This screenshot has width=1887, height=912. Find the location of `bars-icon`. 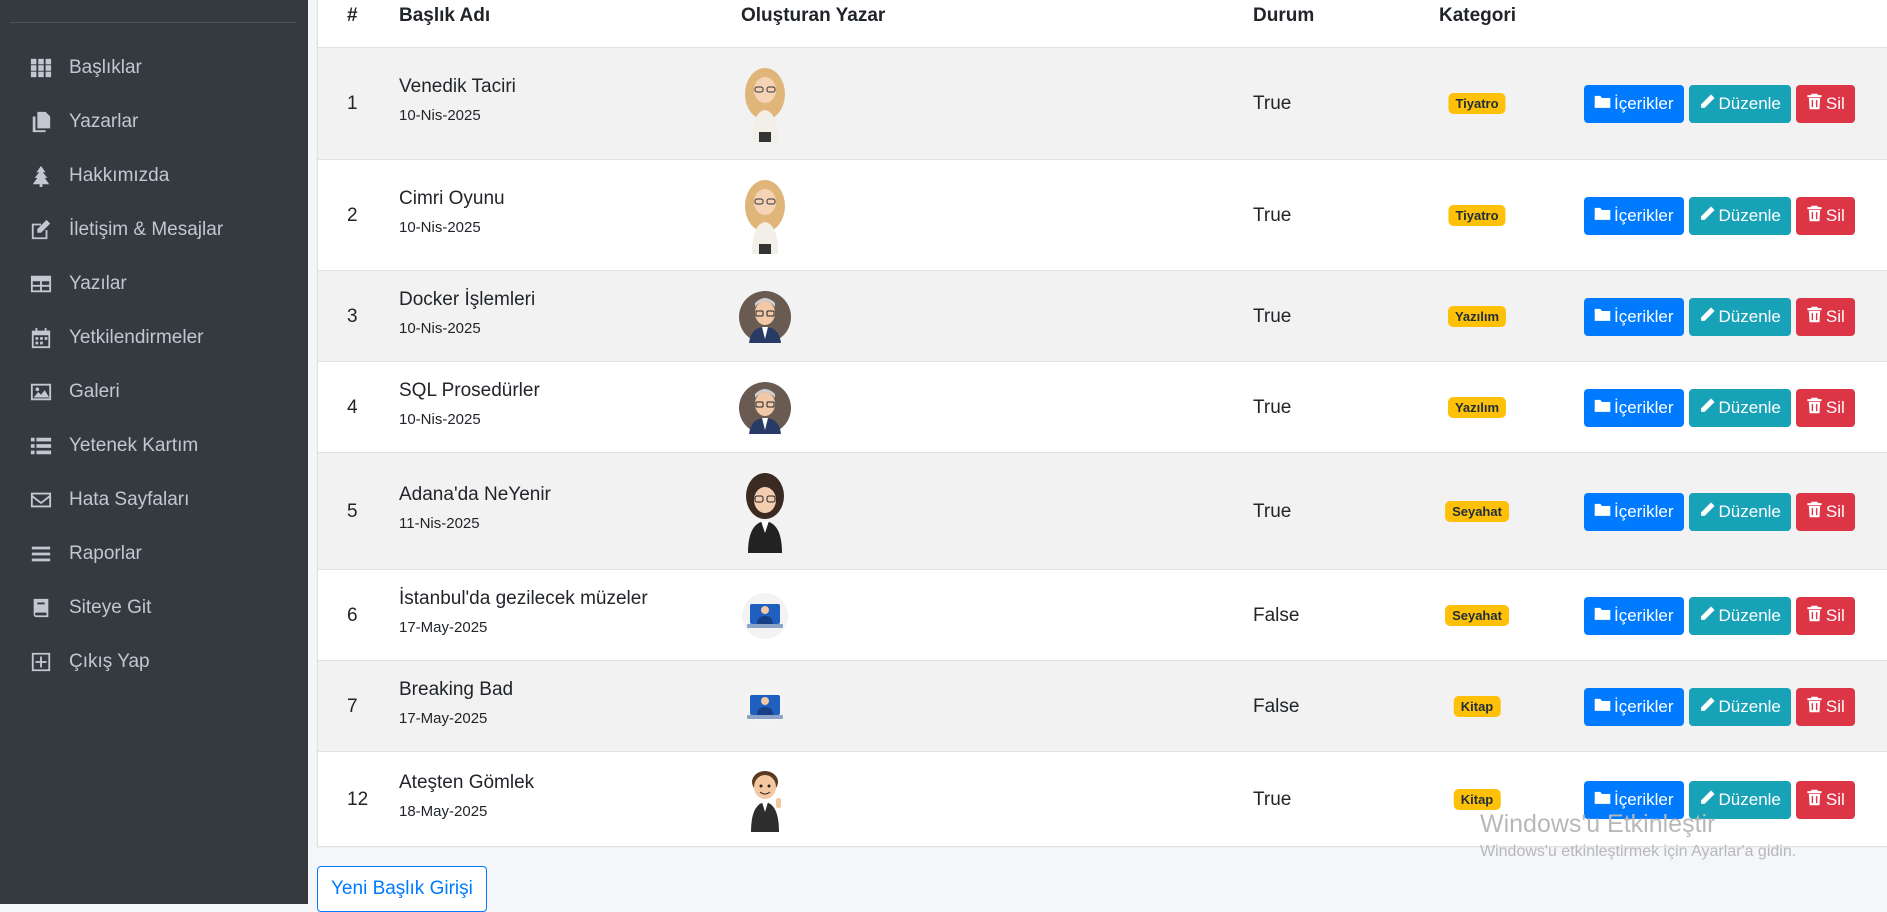

bars-icon is located at coordinates (41, 554).